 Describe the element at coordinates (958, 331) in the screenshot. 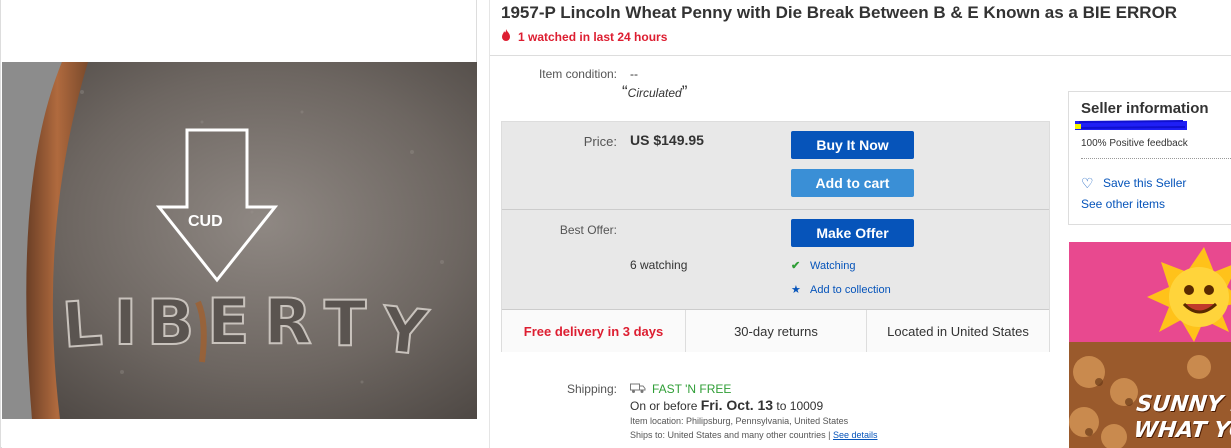

I see `location-highlight: Located in United States` at that location.